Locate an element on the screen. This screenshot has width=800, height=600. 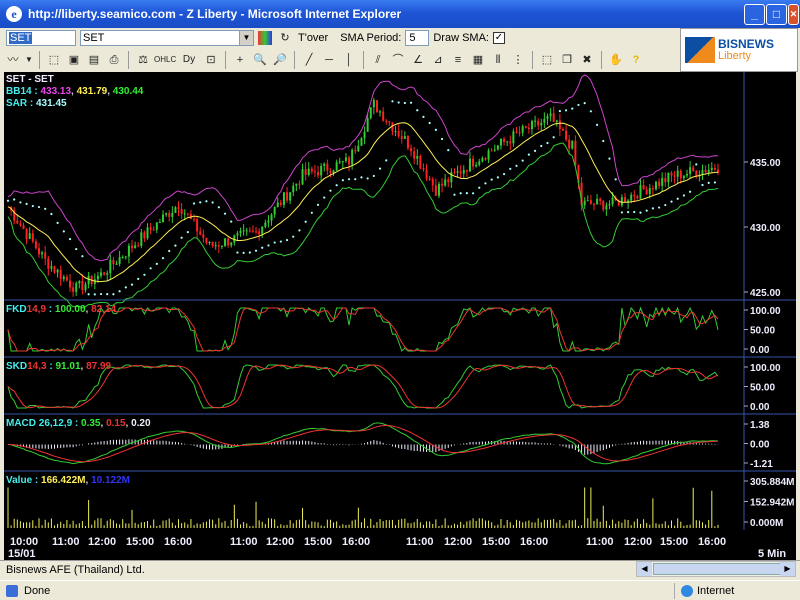
scroll-thumb is located at coordinates (717, 569).